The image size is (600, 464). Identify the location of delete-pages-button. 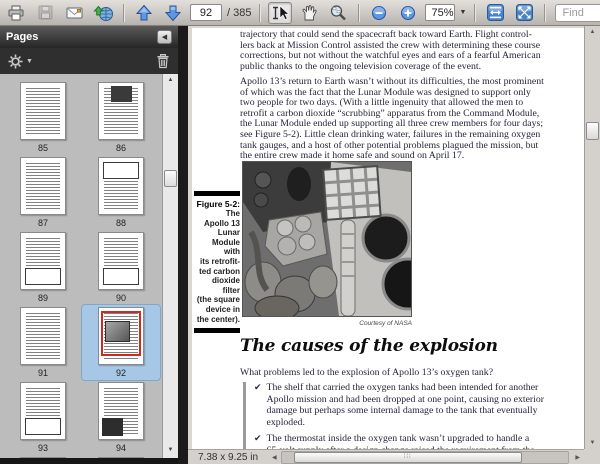
(163, 61).